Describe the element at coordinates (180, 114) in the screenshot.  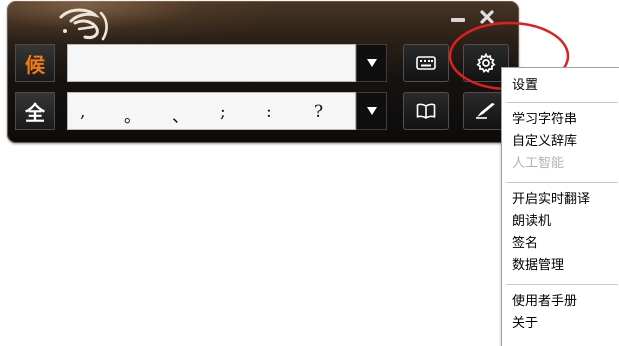
I see `punctuation-enum-comma: 、` at that location.